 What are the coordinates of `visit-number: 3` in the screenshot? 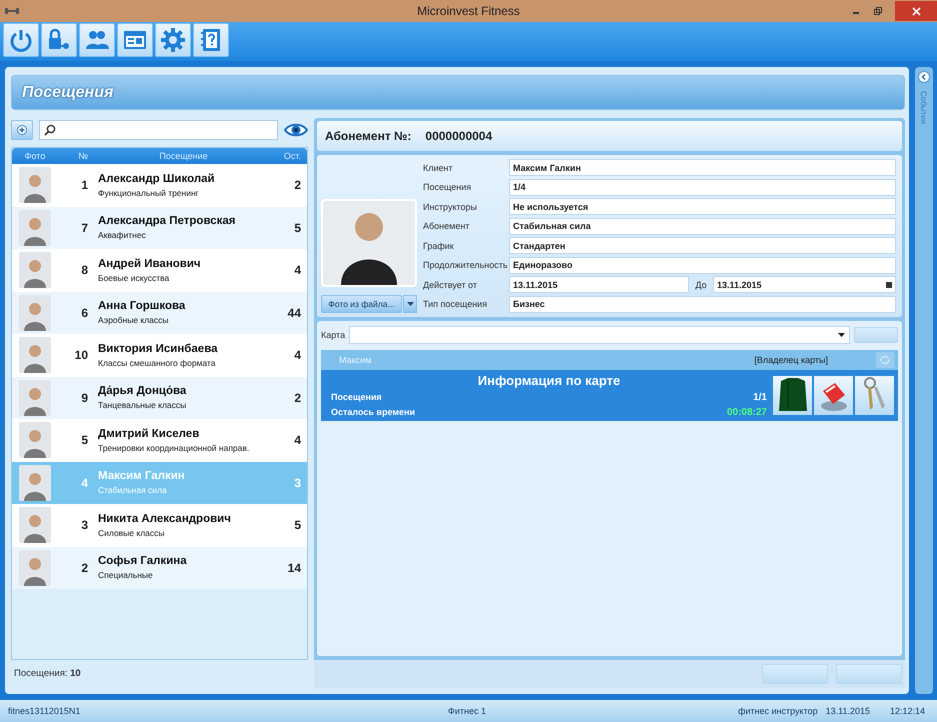 It's located at (84, 525).